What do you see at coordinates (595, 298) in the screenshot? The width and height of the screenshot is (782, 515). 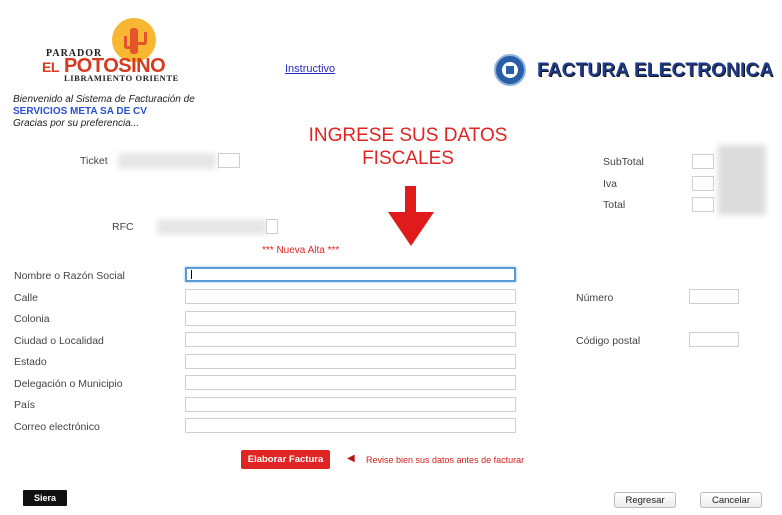 I see `numero-label: Número` at bounding box center [595, 298].